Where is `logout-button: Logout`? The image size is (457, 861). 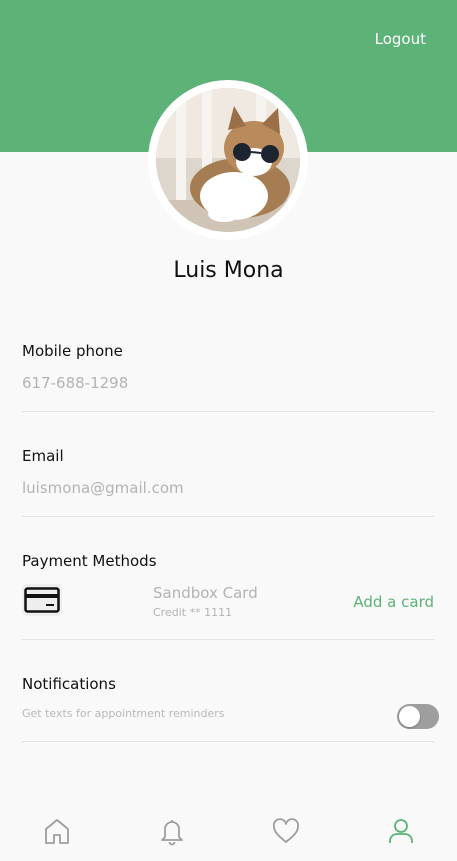
logout-button: Logout is located at coordinates (400, 39).